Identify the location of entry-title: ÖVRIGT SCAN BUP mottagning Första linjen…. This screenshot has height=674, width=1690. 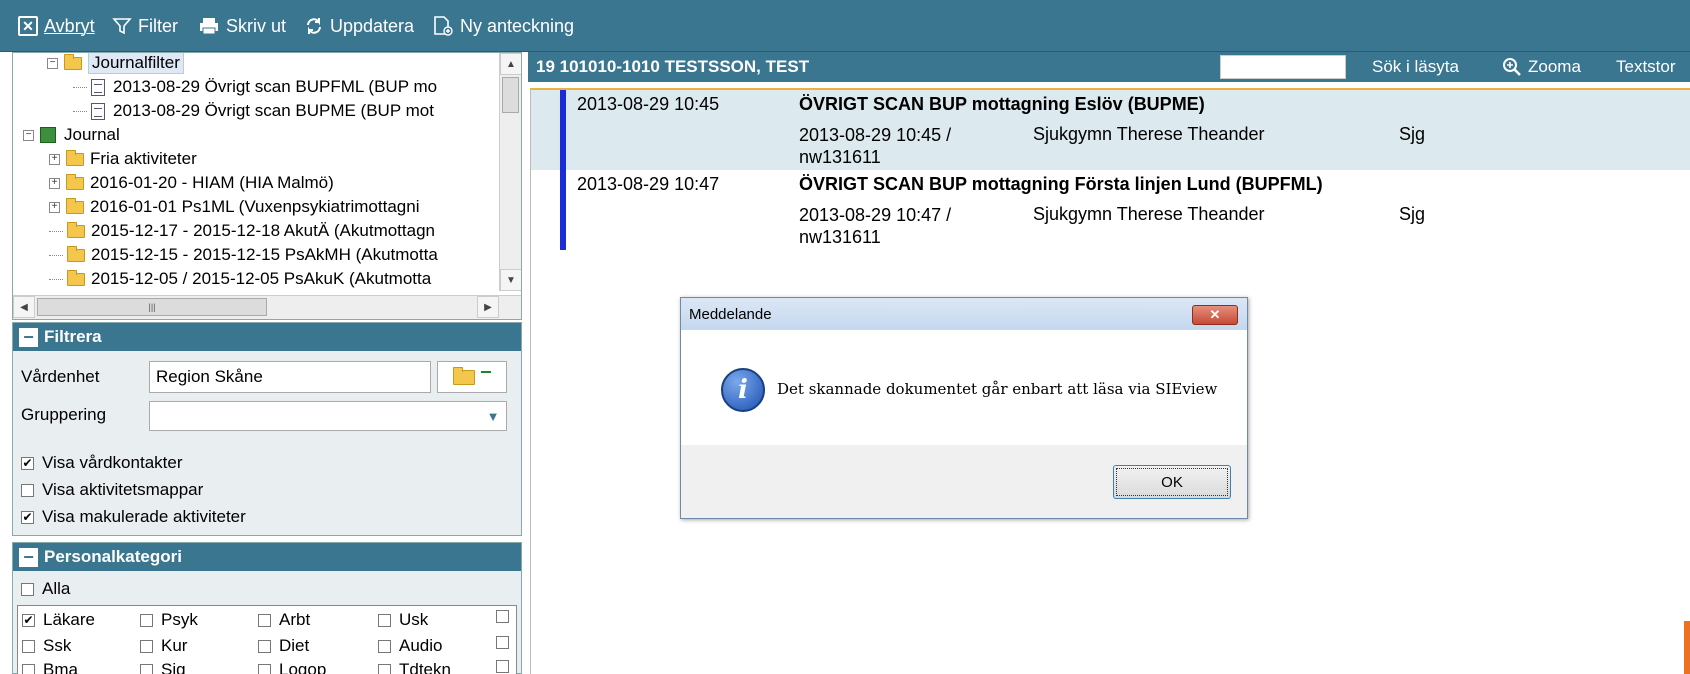
(1061, 184).